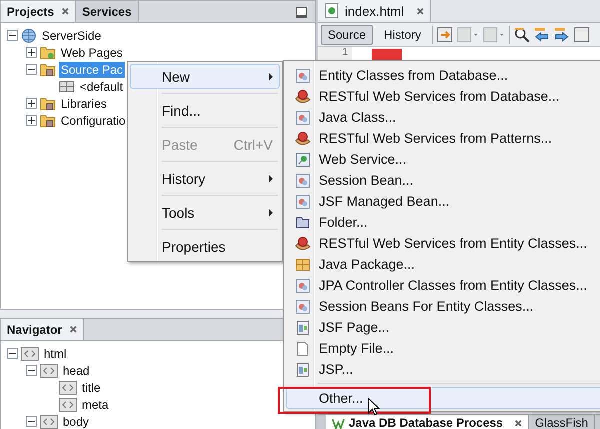 This screenshot has width=600, height=429. What do you see at coordinates (76, 421) in the screenshot?
I see `tree-item: body` at bounding box center [76, 421].